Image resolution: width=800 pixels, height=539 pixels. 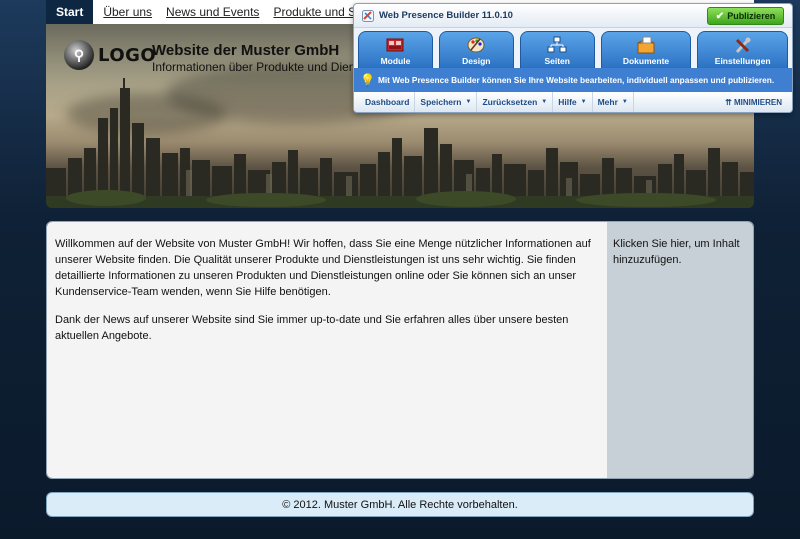 What do you see at coordinates (720, 16) in the screenshot?
I see `check-icon: ✔` at bounding box center [720, 16].